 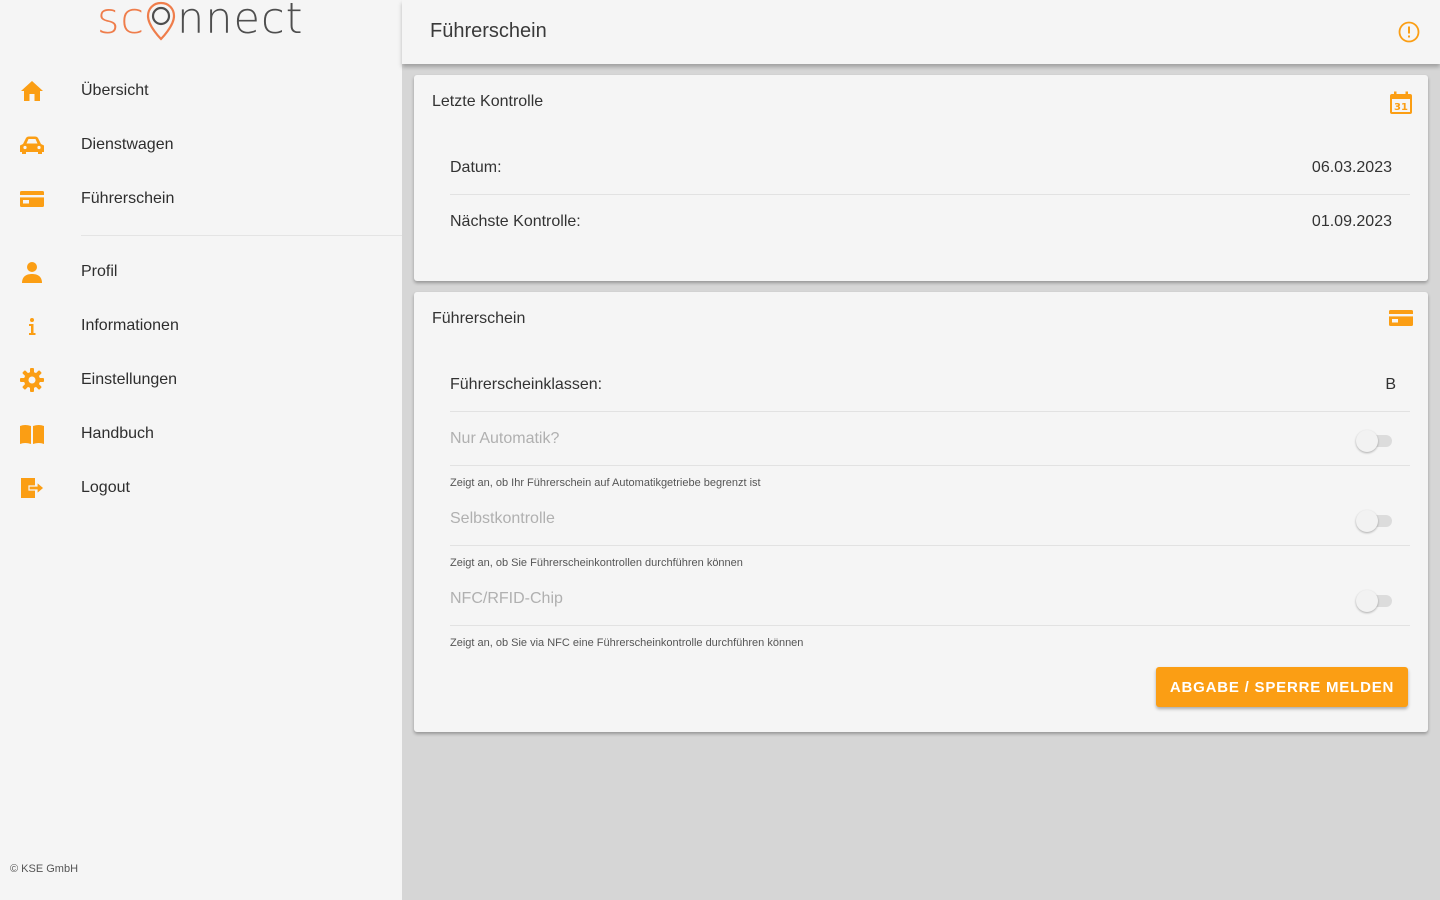 What do you see at coordinates (128, 198) in the screenshot?
I see `sidebar-item-label: Führerschein` at bounding box center [128, 198].